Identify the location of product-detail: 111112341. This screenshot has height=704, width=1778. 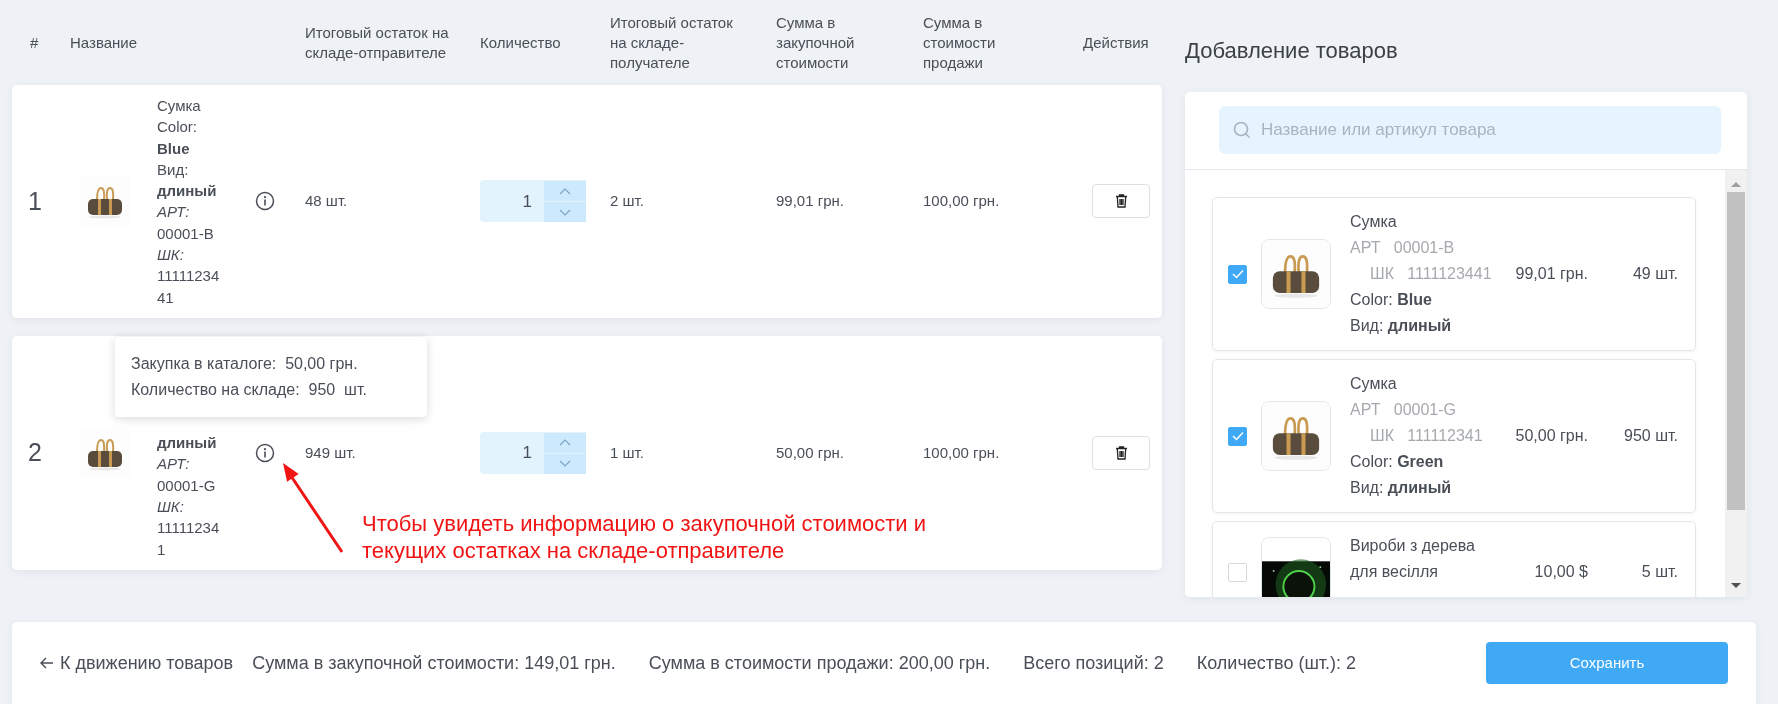
(189, 539).